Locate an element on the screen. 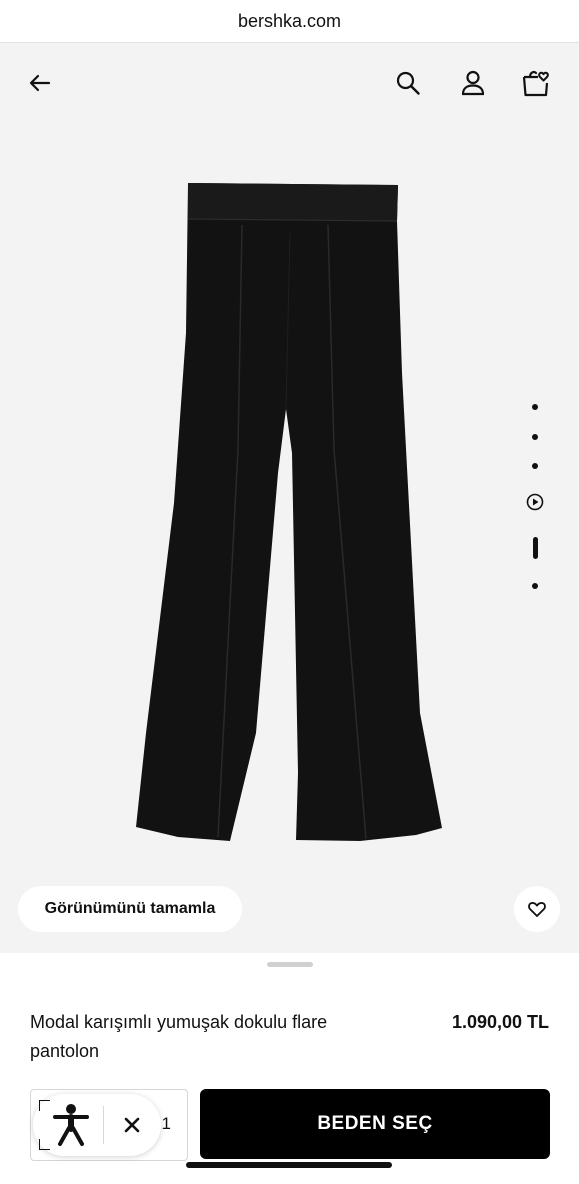 Image resolution: width=579 pixels, height=1184 pixels. select-size-button: BEDEN SEÇ is located at coordinates (375, 1124).